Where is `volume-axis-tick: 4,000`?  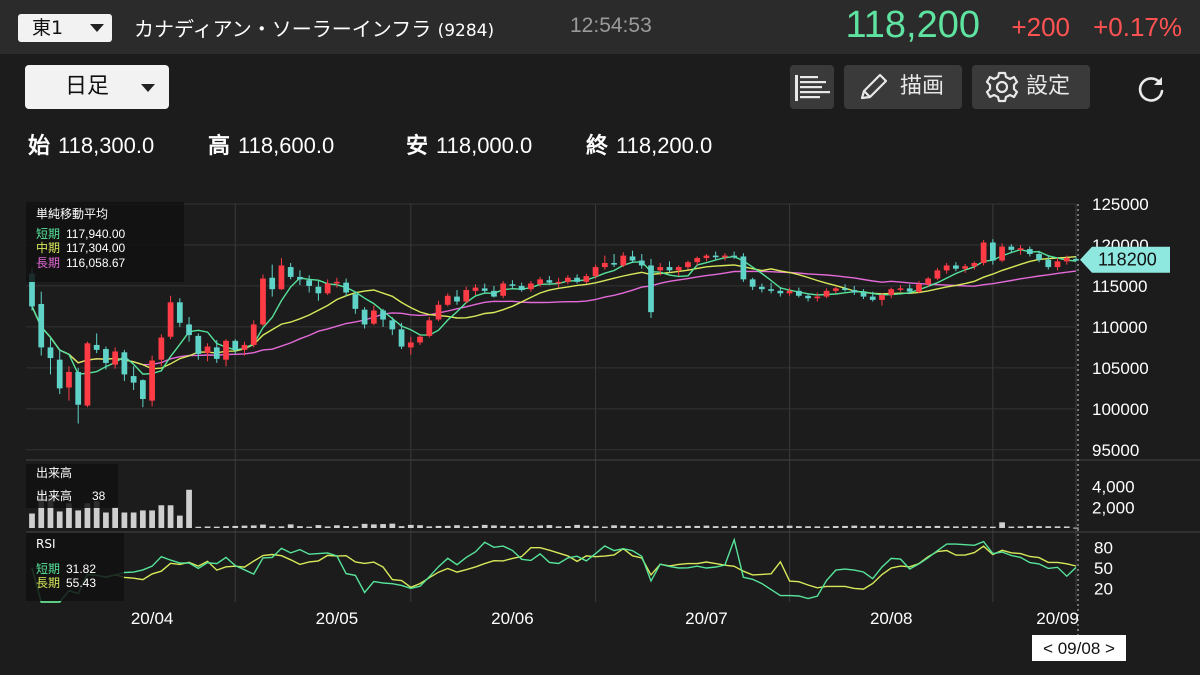 volume-axis-tick: 4,000 is located at coordinates (1113, 487).